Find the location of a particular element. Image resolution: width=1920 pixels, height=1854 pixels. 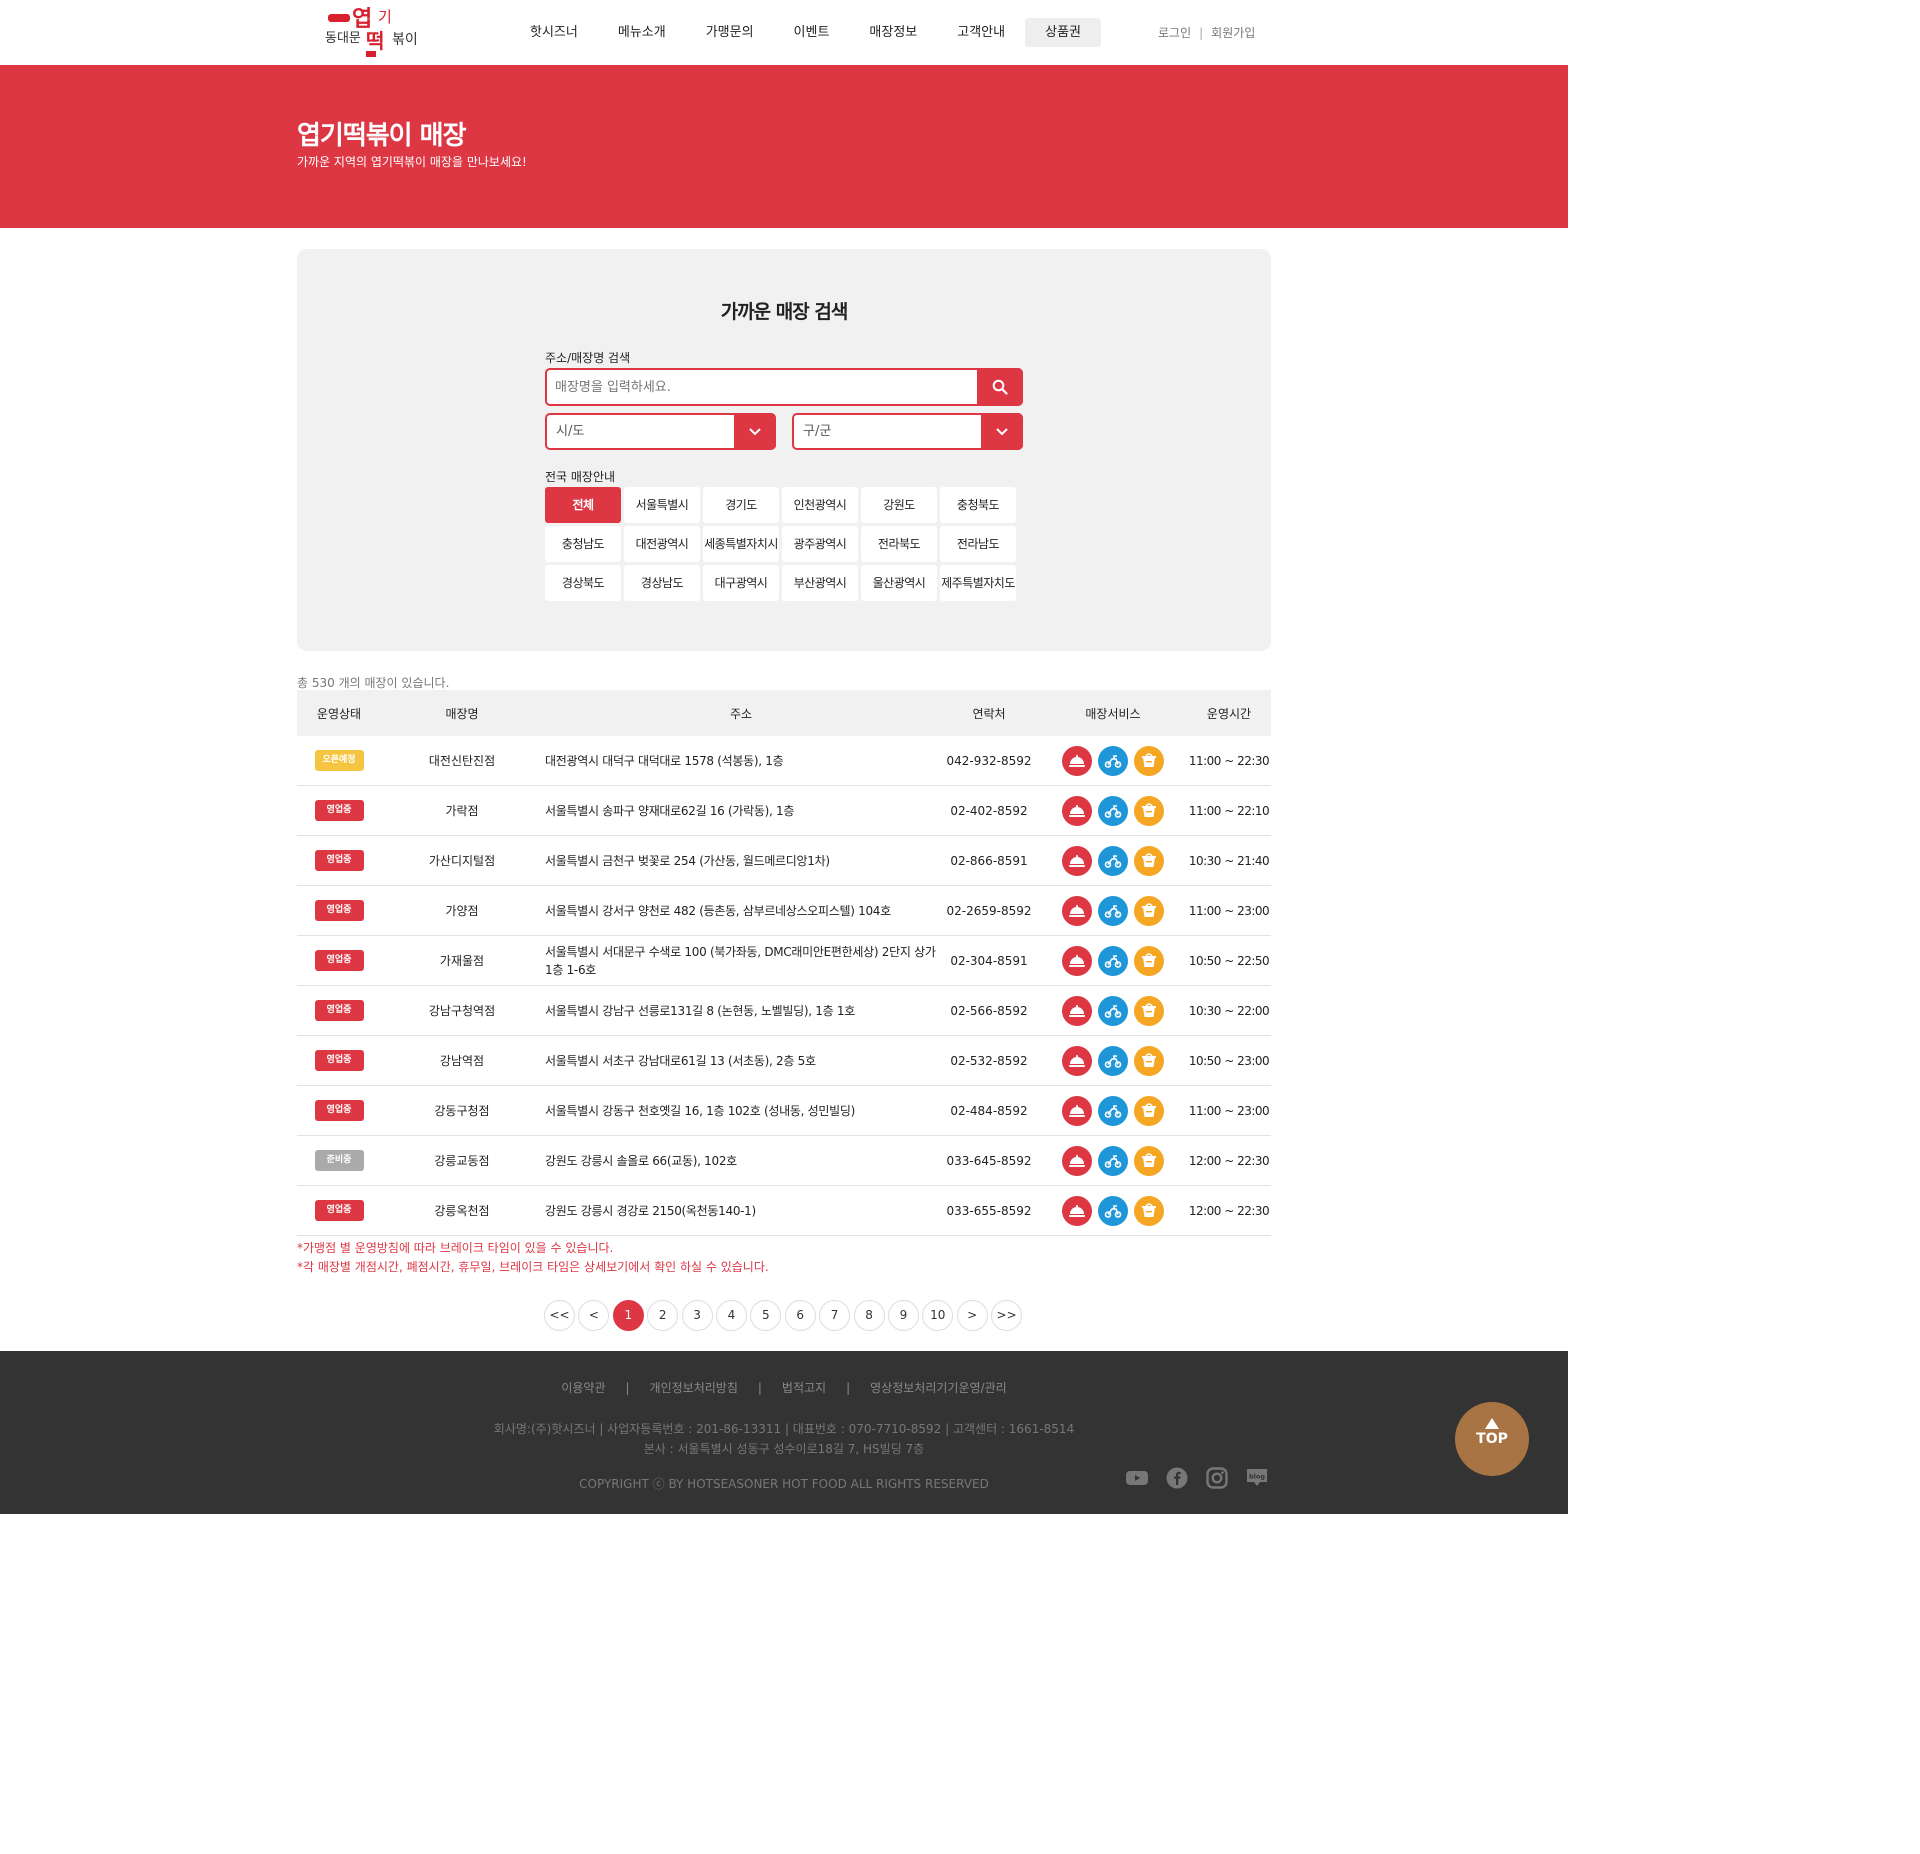

sido-dropdown-button is located at coordinates (755, 431).